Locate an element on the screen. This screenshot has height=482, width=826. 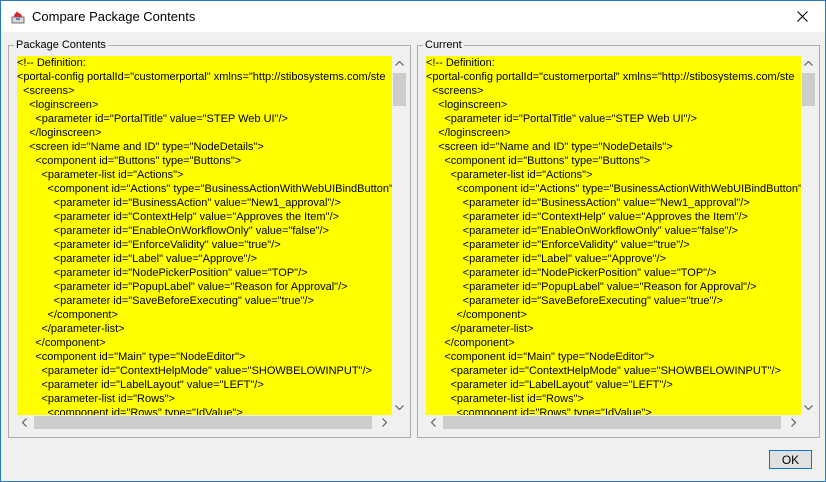
java-app-icon is located at coordinates (18, 17).